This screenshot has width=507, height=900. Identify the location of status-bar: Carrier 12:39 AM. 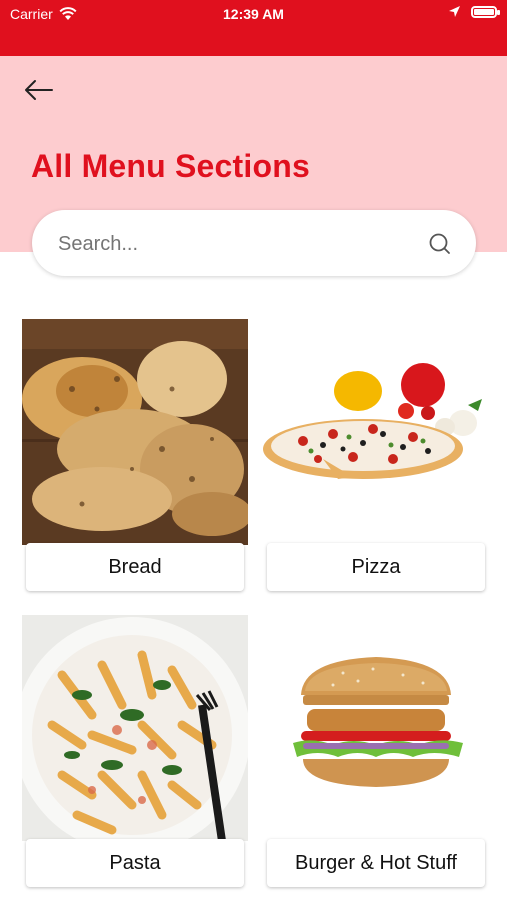
(253, 28).